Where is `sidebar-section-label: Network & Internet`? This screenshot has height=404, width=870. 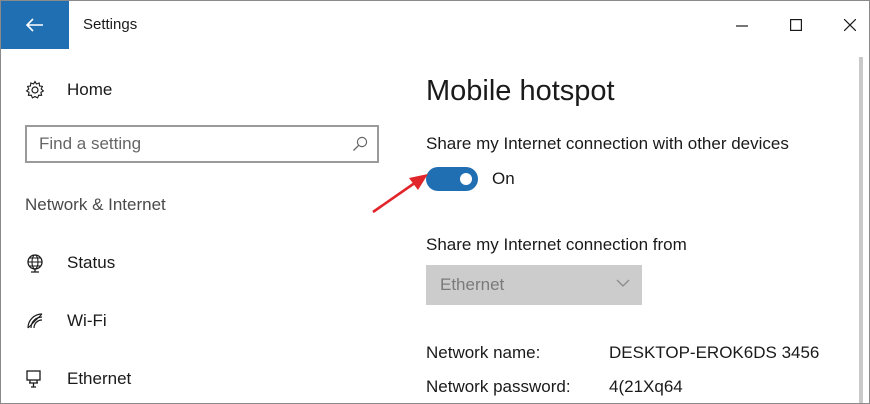
sidebar-section-label: Network & Internet is located at coordinates (95, 204).